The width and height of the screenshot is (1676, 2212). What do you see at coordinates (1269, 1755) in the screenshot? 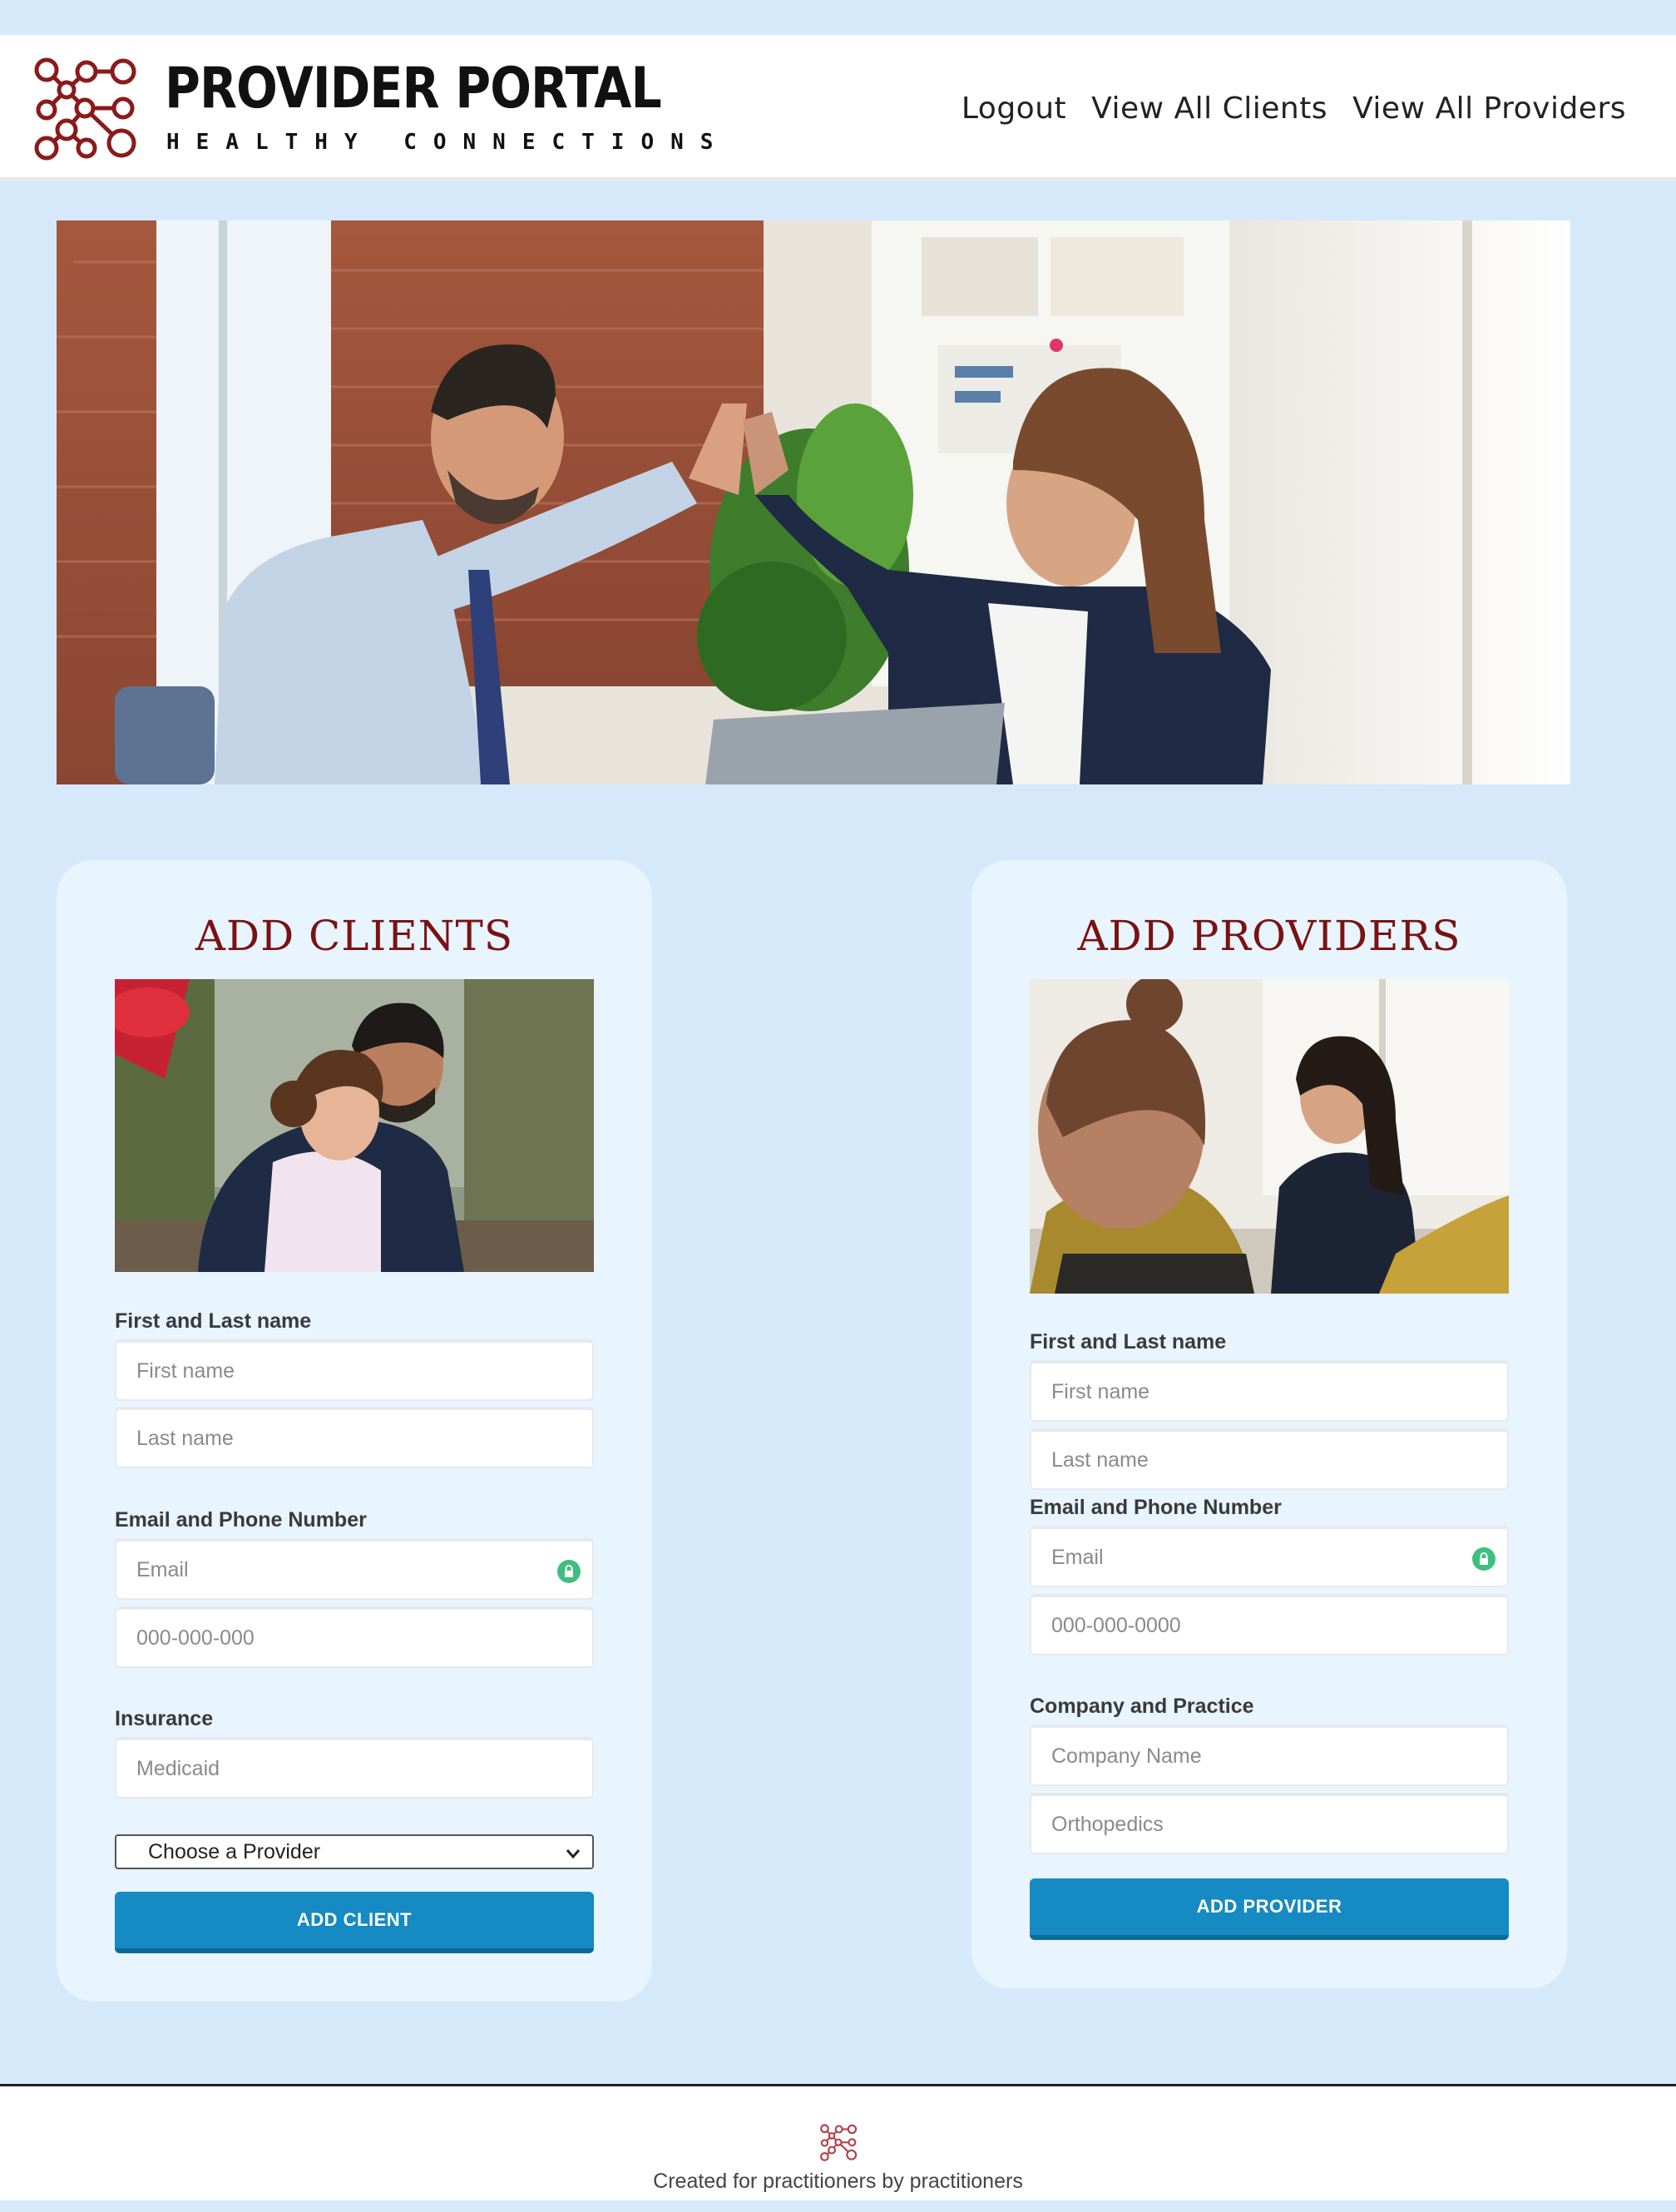
I see `provider-company-input: Company Name` at bounding box center [1269, 1755].